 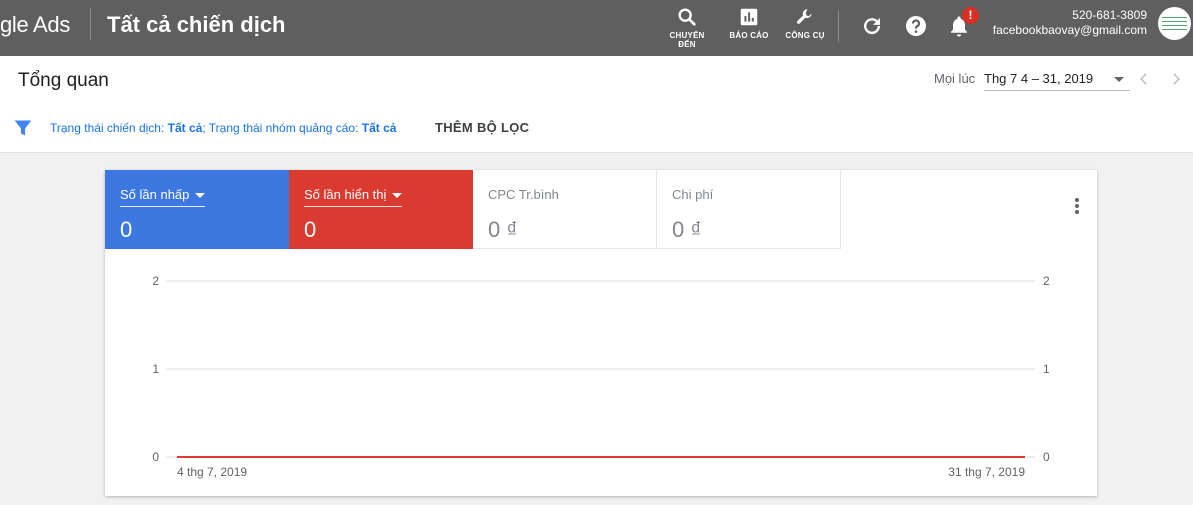 What do you see at coordinates (1174, 23) in the screenshot?
I see `avatar` at bounding box center [1174, 23].